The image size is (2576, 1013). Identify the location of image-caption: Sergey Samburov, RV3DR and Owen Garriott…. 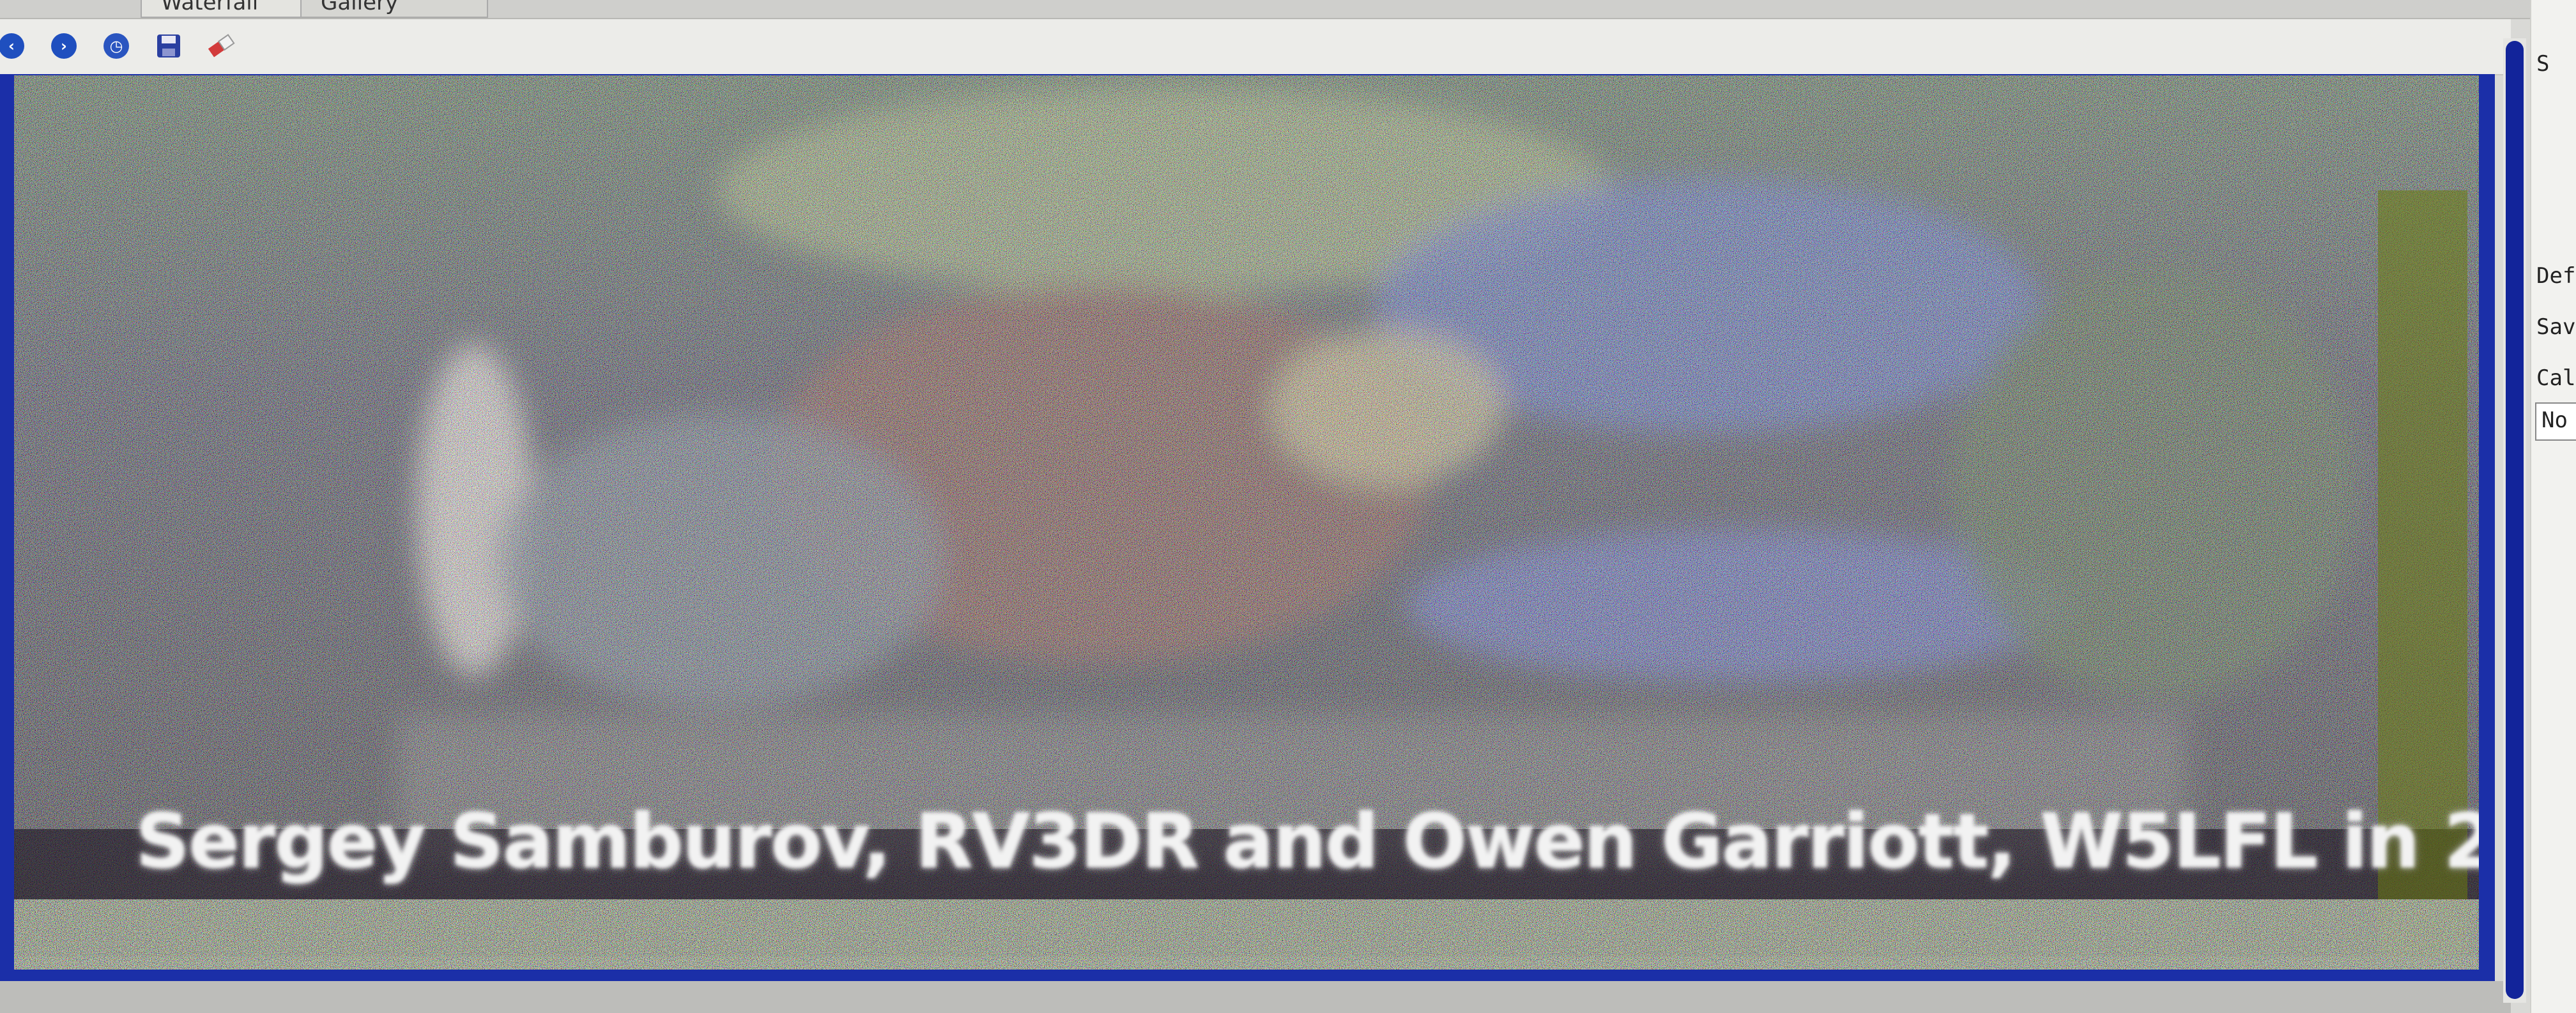
(1307, 841).